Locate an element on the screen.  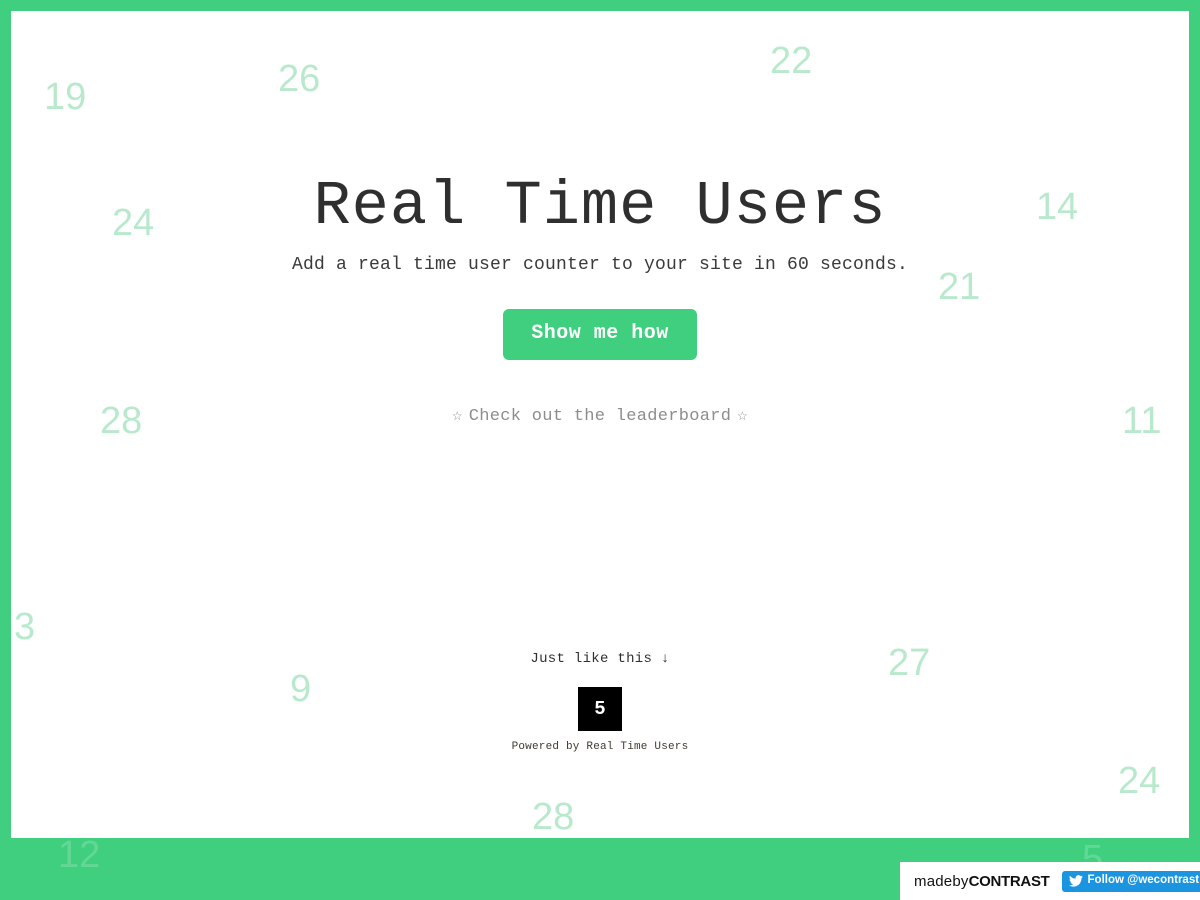
realtime-user-counter-badge: 5 is located at coordinates (600, 709).